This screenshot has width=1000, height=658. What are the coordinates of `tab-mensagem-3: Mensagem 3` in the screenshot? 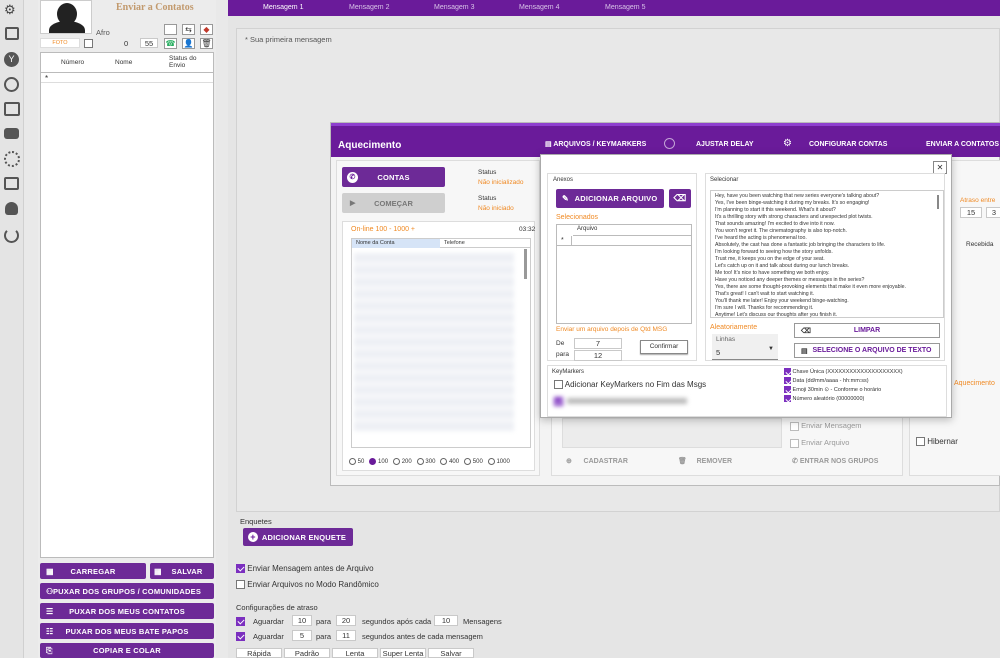 It's located at (454, 7).